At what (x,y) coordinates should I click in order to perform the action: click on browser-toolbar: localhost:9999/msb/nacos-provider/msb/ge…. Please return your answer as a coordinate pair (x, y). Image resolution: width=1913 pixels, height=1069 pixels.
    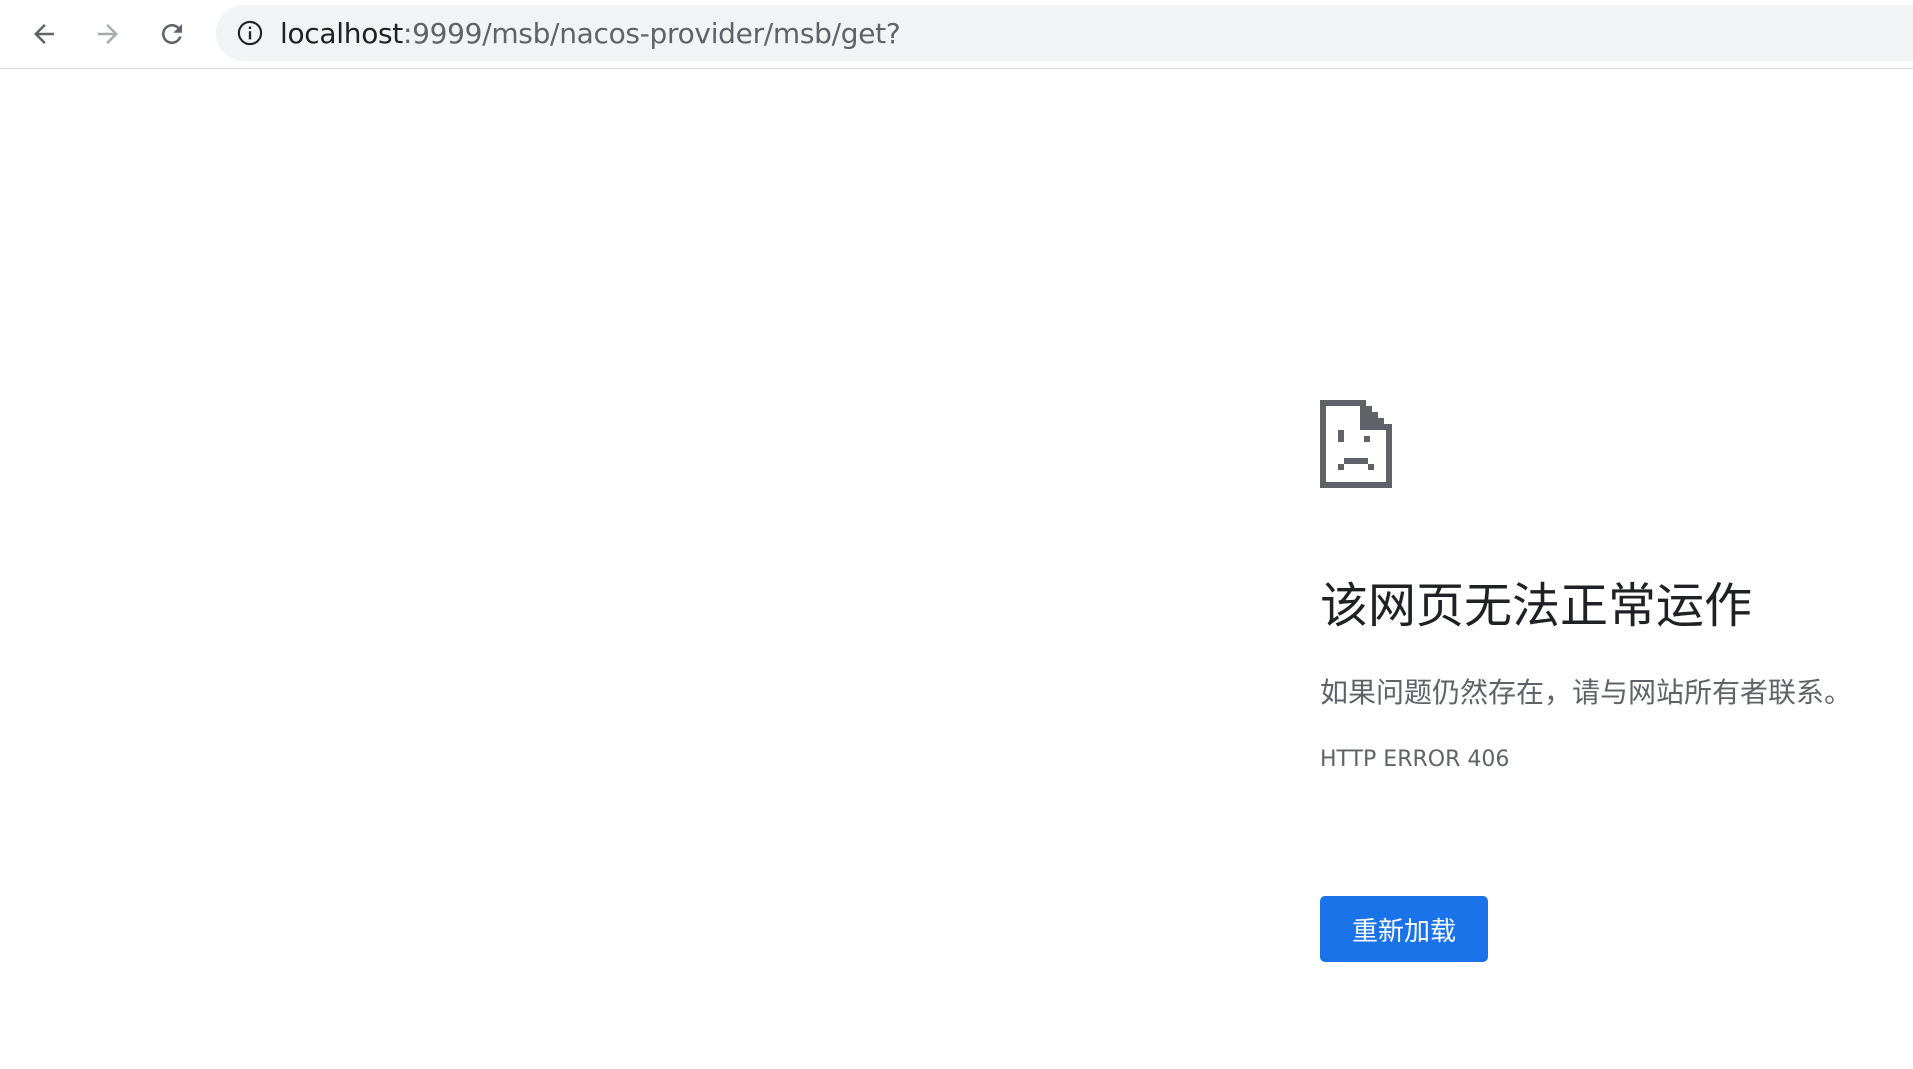
    Looking at the image, I should click on (956, 34).